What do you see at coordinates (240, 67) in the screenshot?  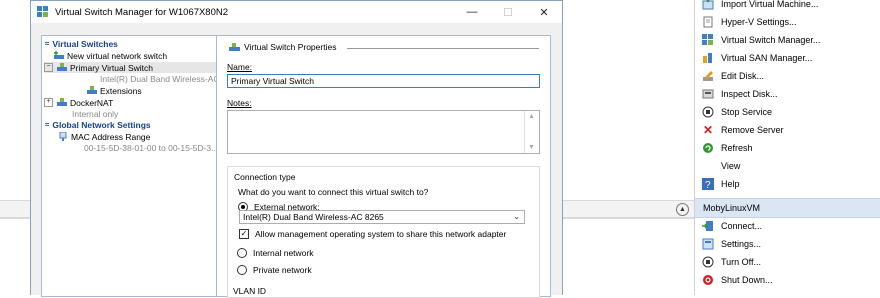 I see `name-label: Name:` at bounding box center [240, 67].